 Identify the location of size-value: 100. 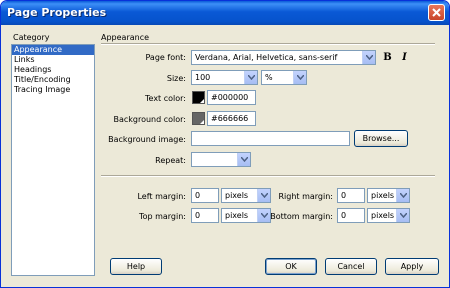
(203, 77).